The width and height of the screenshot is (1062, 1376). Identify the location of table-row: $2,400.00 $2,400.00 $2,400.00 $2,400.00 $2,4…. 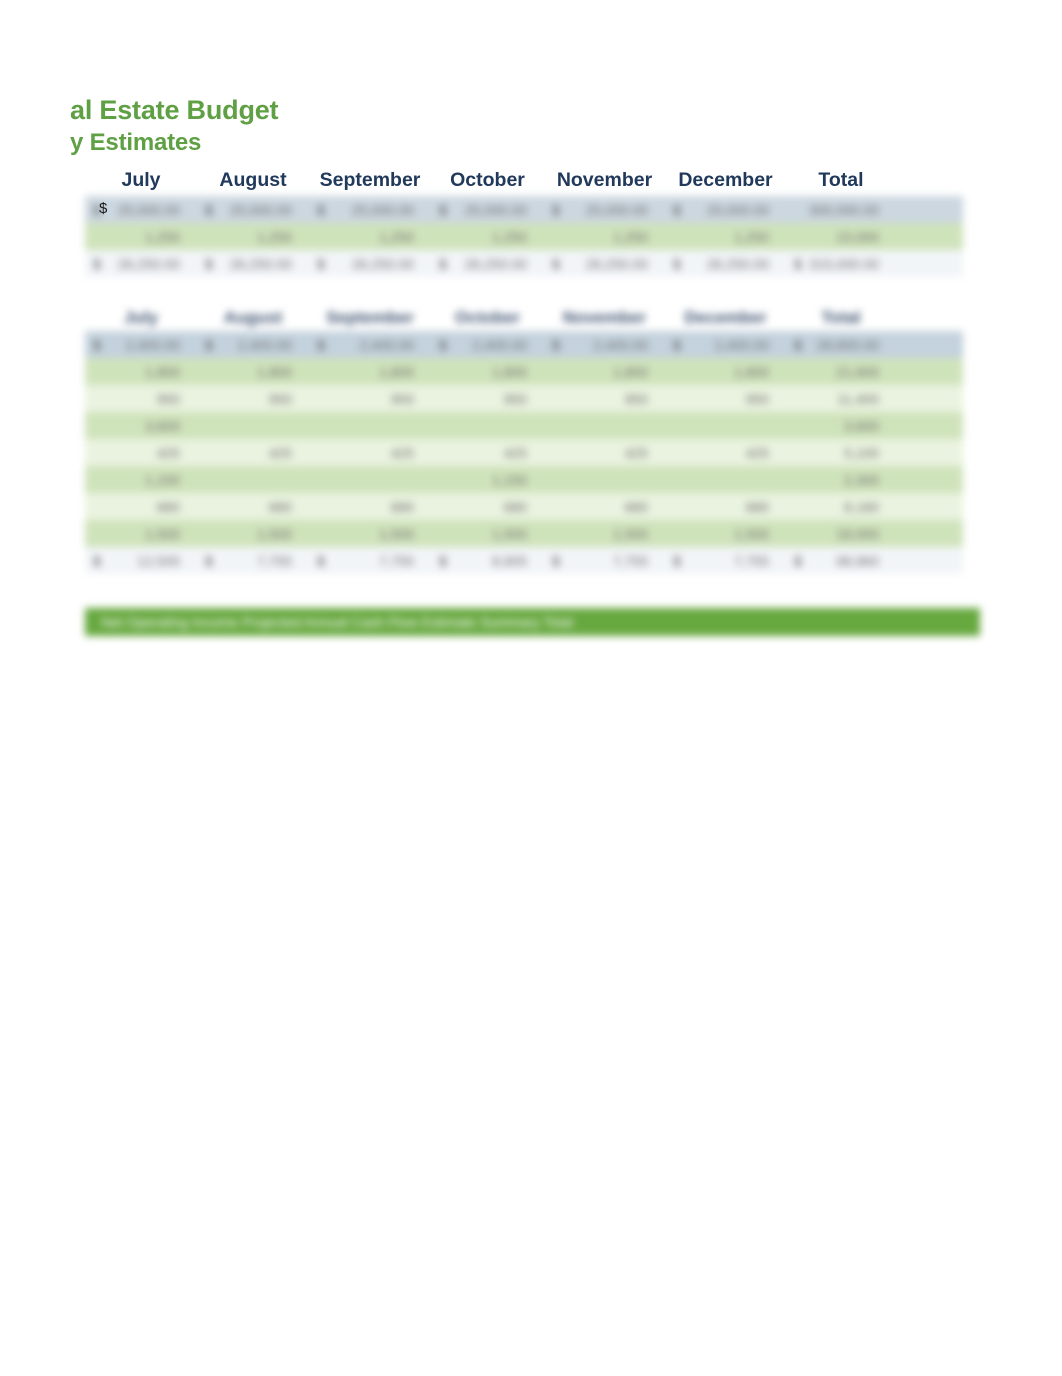
(524, 344).